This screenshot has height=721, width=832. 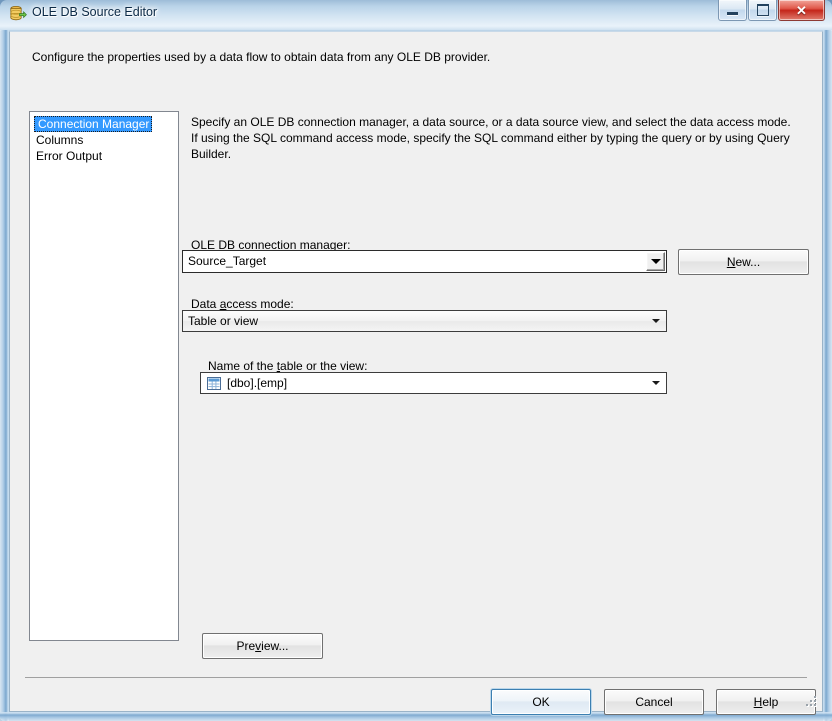 I want to click on table-or-view-dropdown-button, so click(x=656, y=383).